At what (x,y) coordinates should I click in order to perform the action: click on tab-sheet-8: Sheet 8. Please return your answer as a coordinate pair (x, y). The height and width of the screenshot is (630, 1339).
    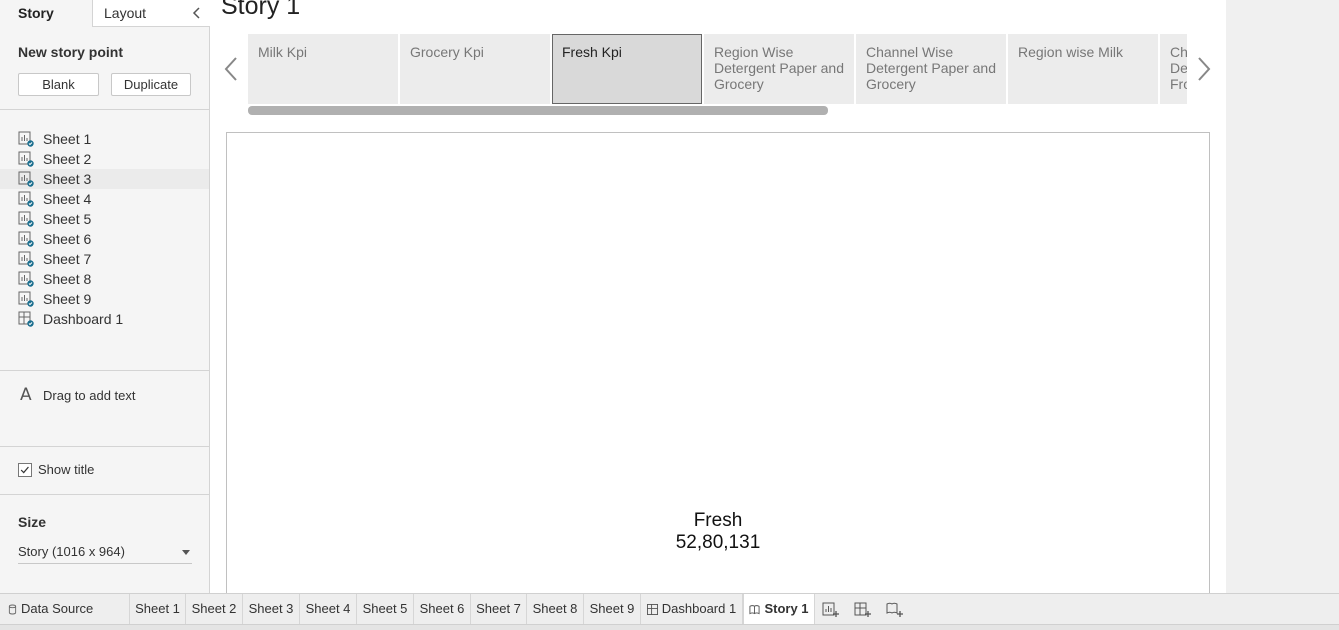
    Looking at the image, I should click on (555, 609).